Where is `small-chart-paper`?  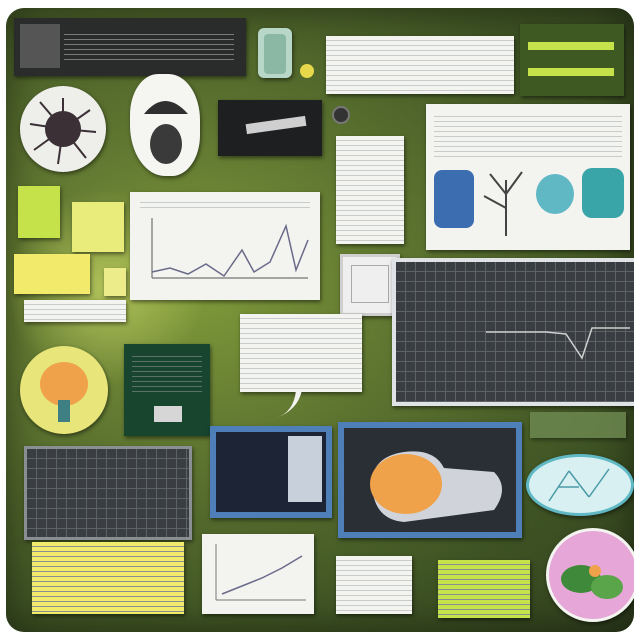
small-chart-paper is located at coordinates (258, 574).